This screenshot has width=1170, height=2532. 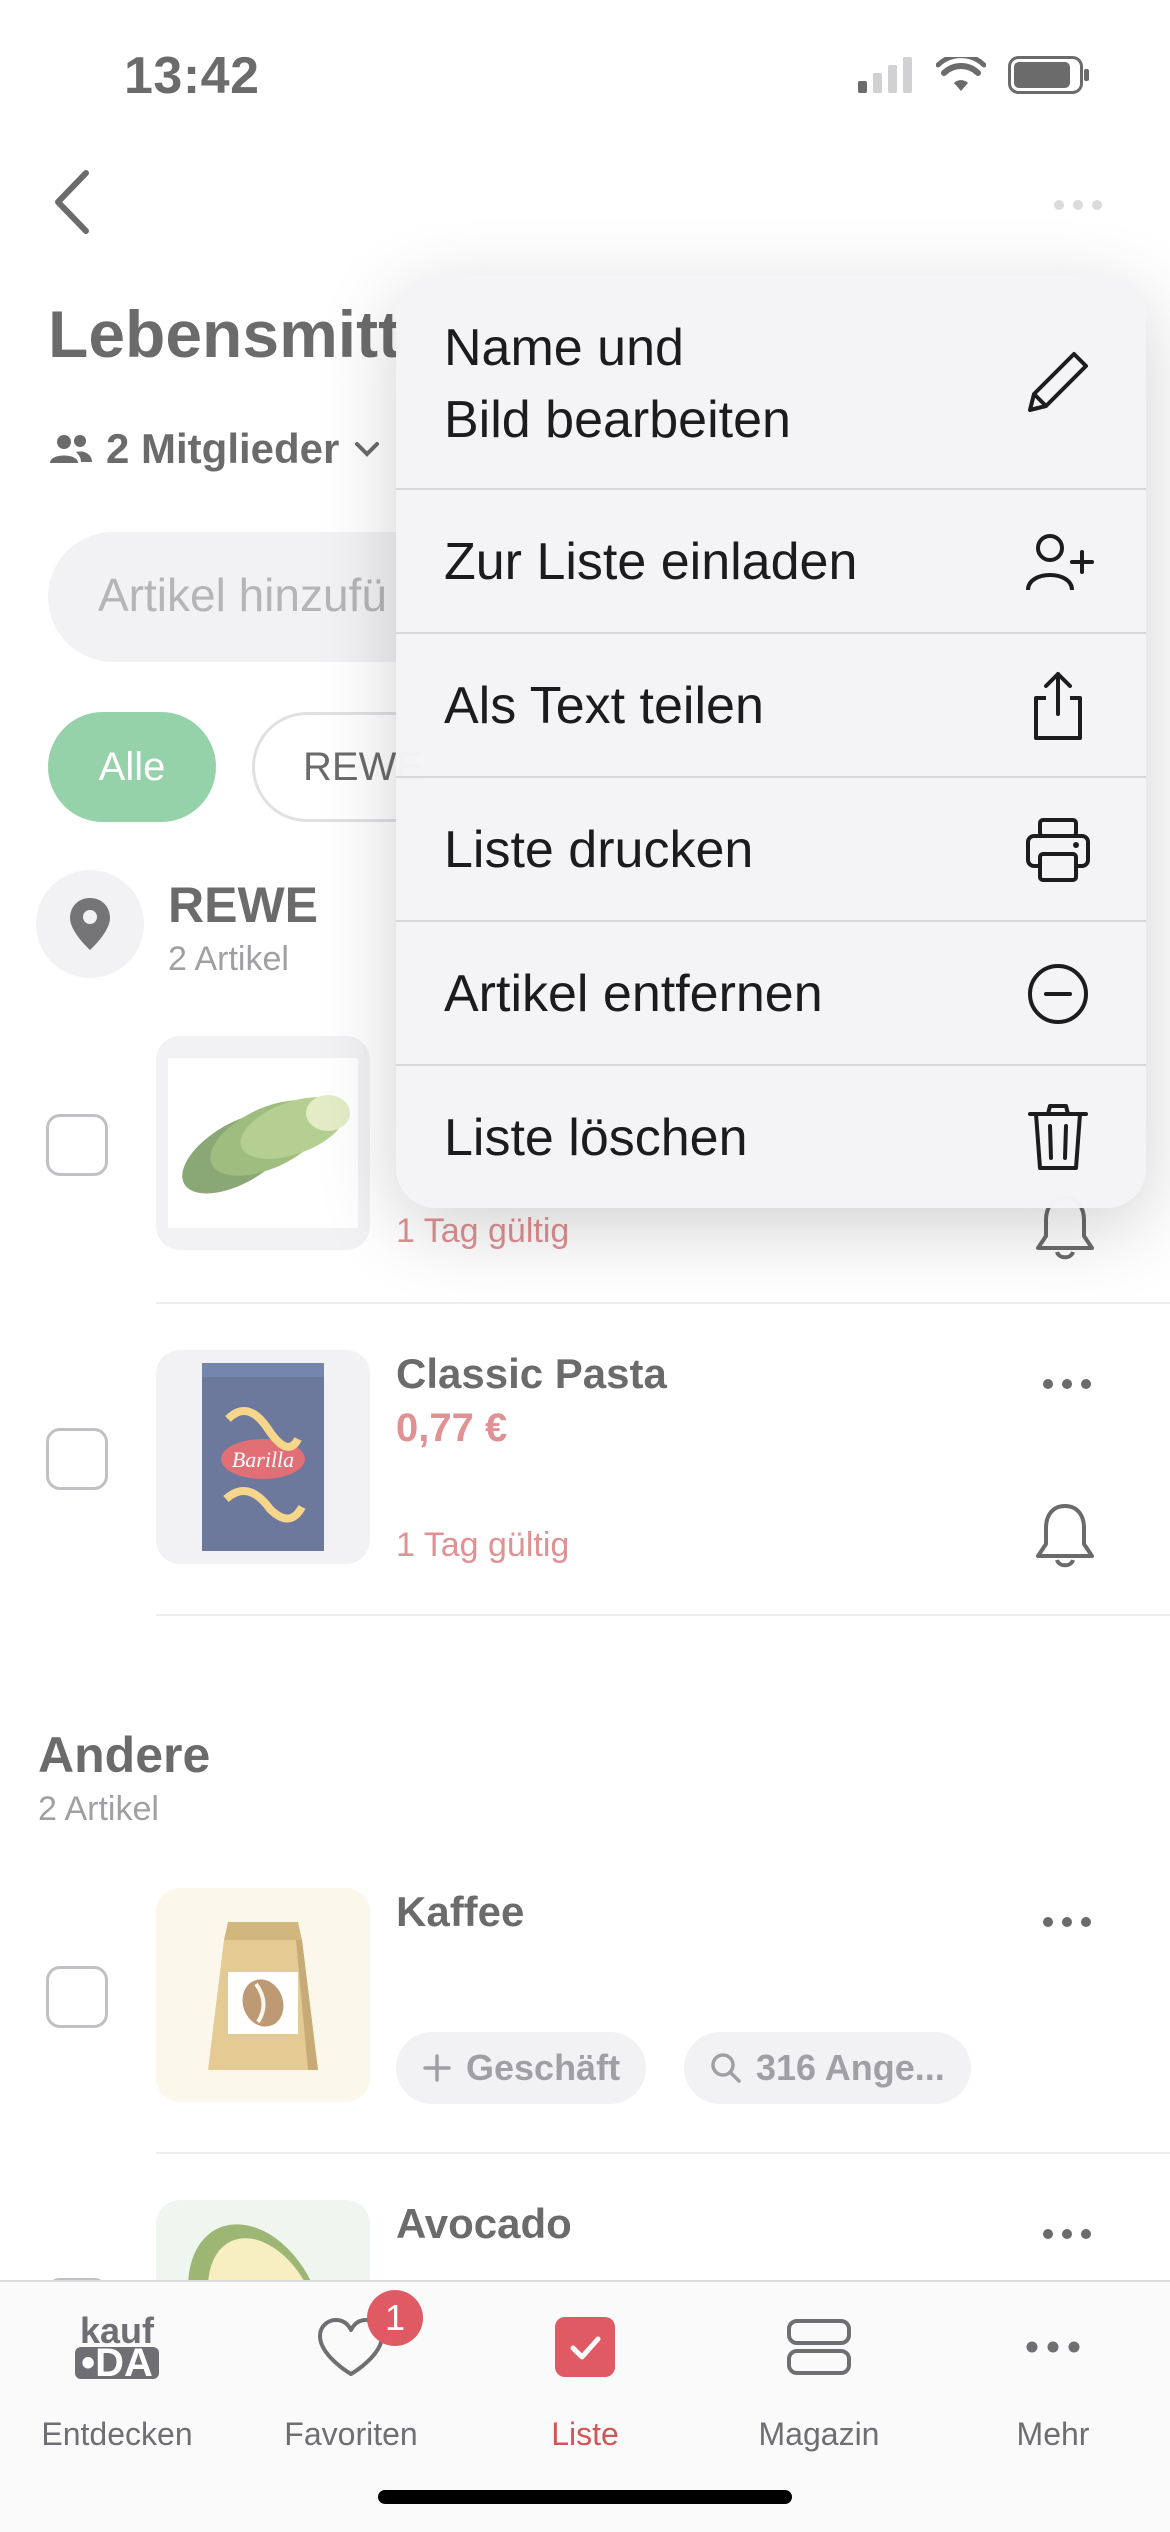 What do you see at coordinates (395, 2318) in the screenshot?
I see `favorites-badge: 1` at bounding box center [395, 2318].